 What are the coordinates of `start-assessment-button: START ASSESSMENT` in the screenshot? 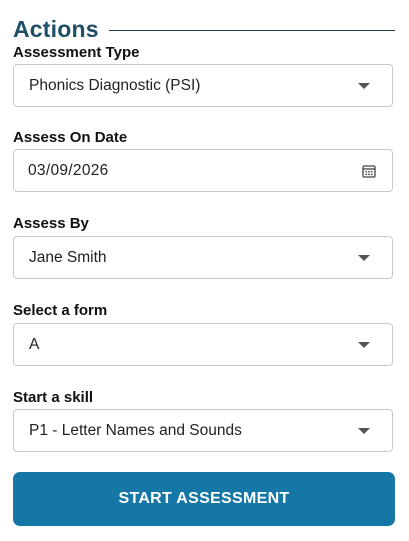 It's located at (204, 499).